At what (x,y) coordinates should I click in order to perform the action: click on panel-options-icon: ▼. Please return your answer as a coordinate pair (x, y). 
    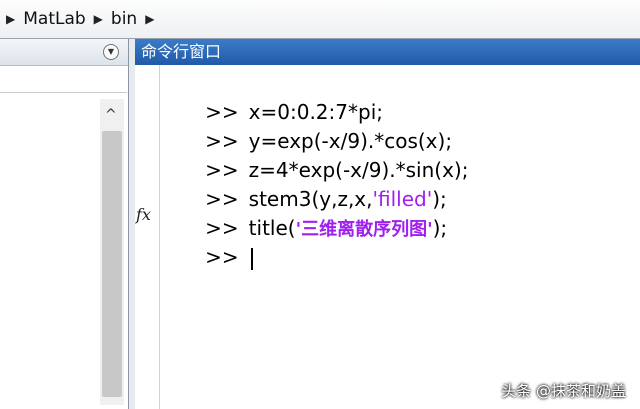
    Looking at the image, I should click on (111, 52).